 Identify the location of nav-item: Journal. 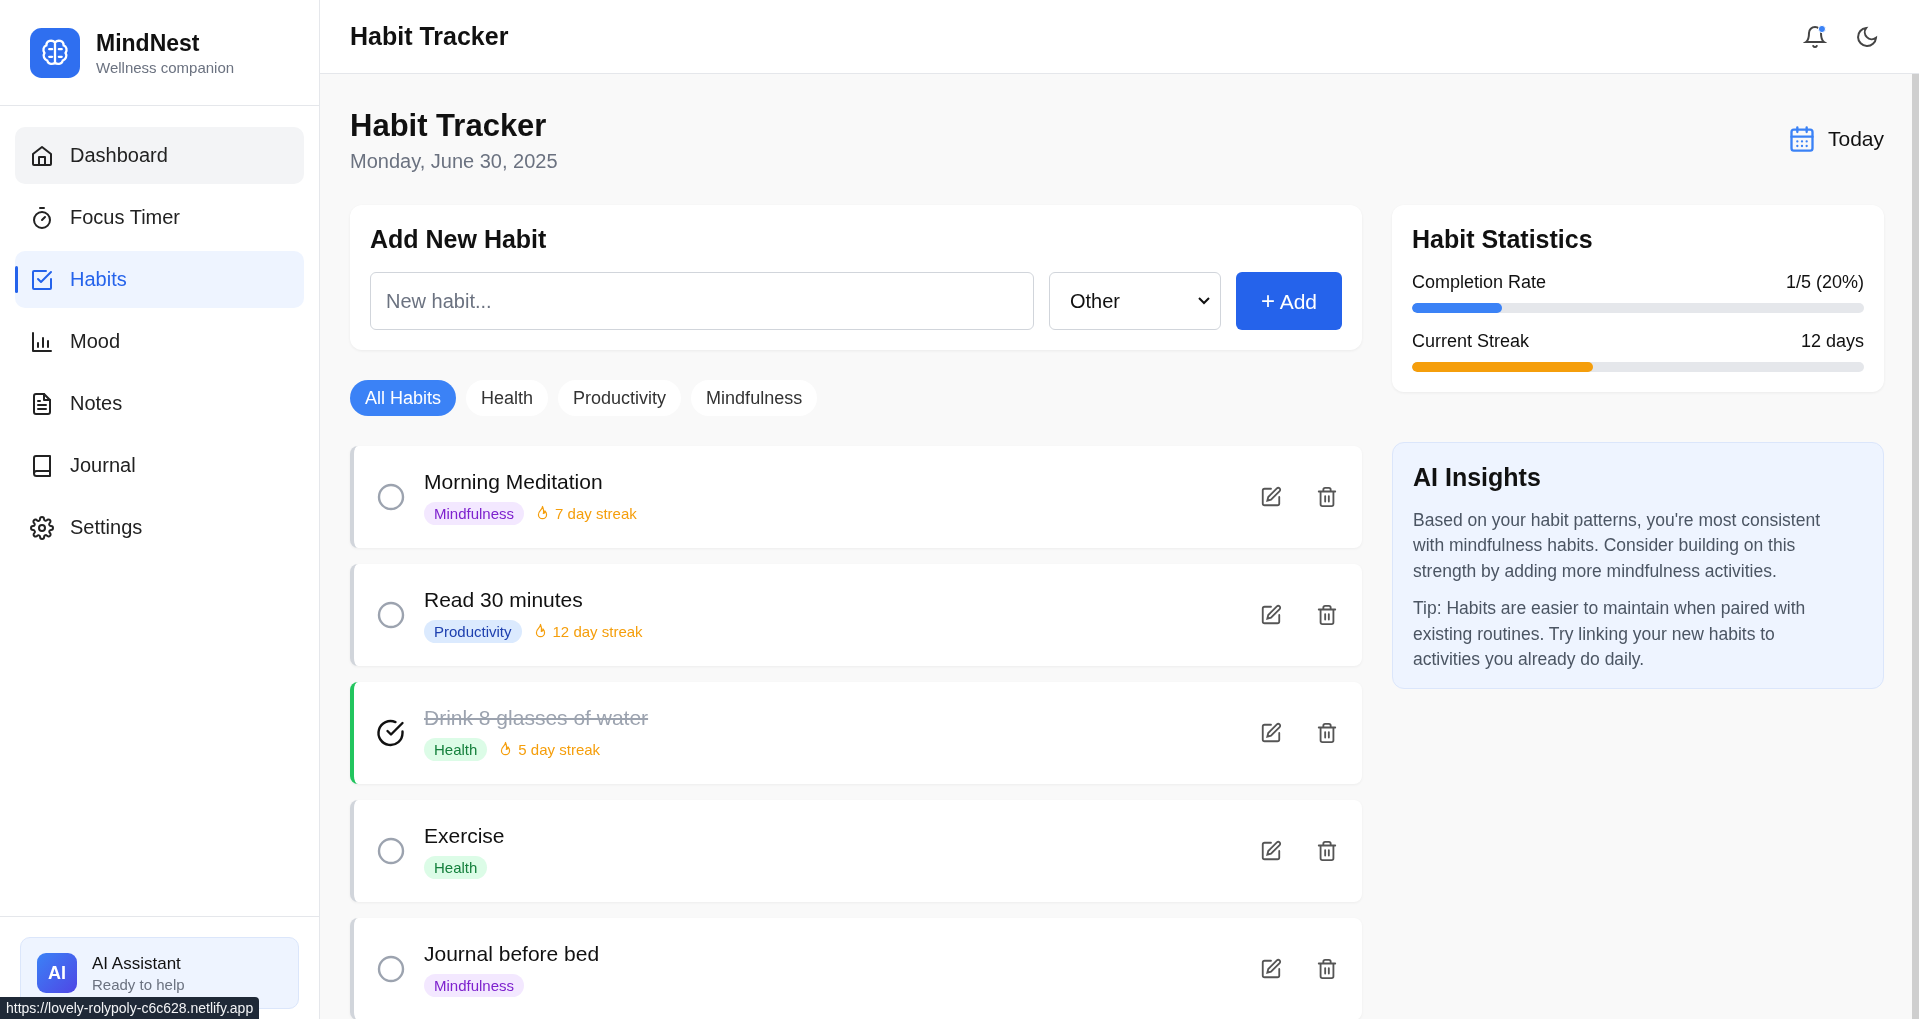
(159, 465).